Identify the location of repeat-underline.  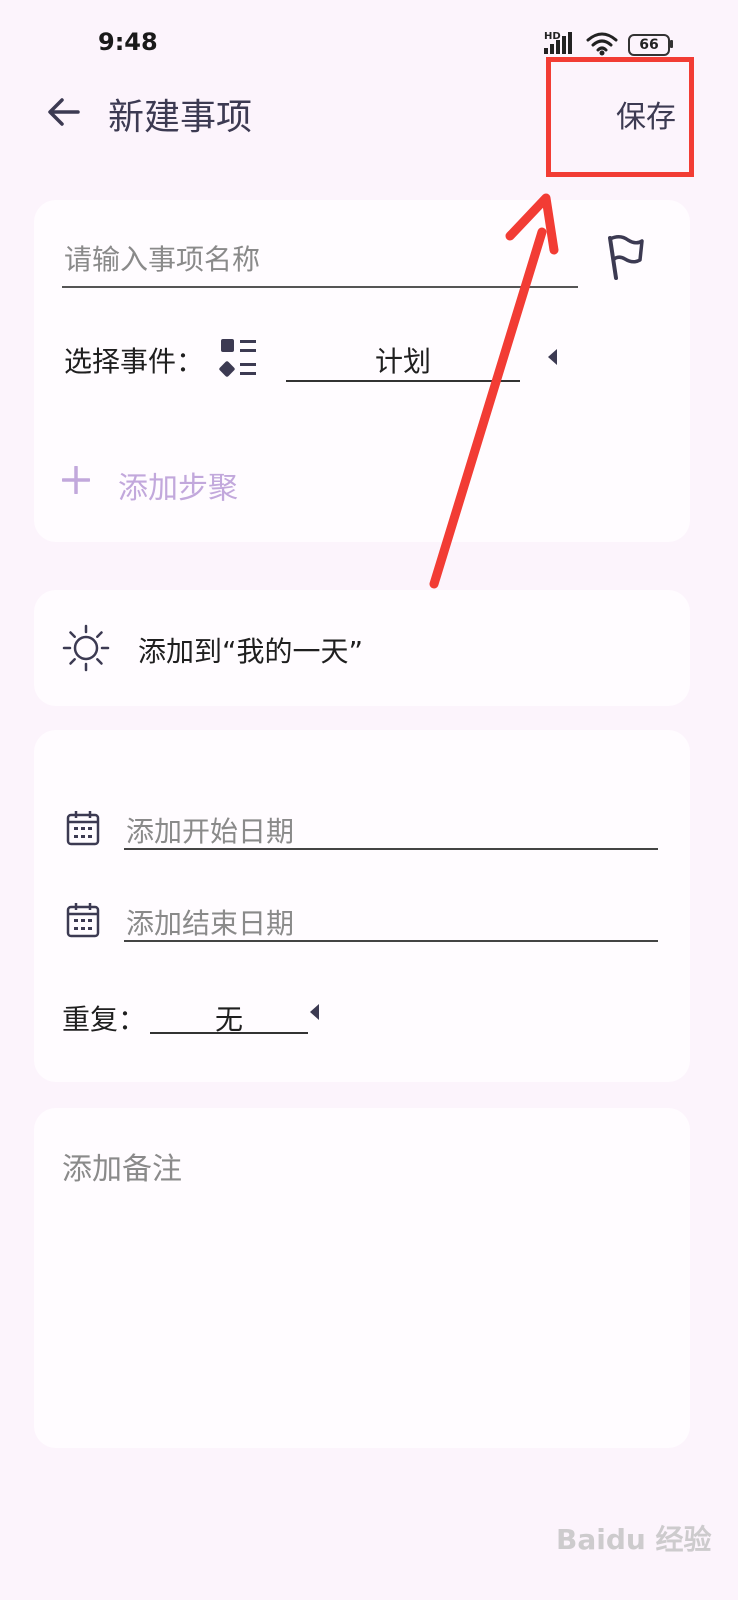
(229, 1033).